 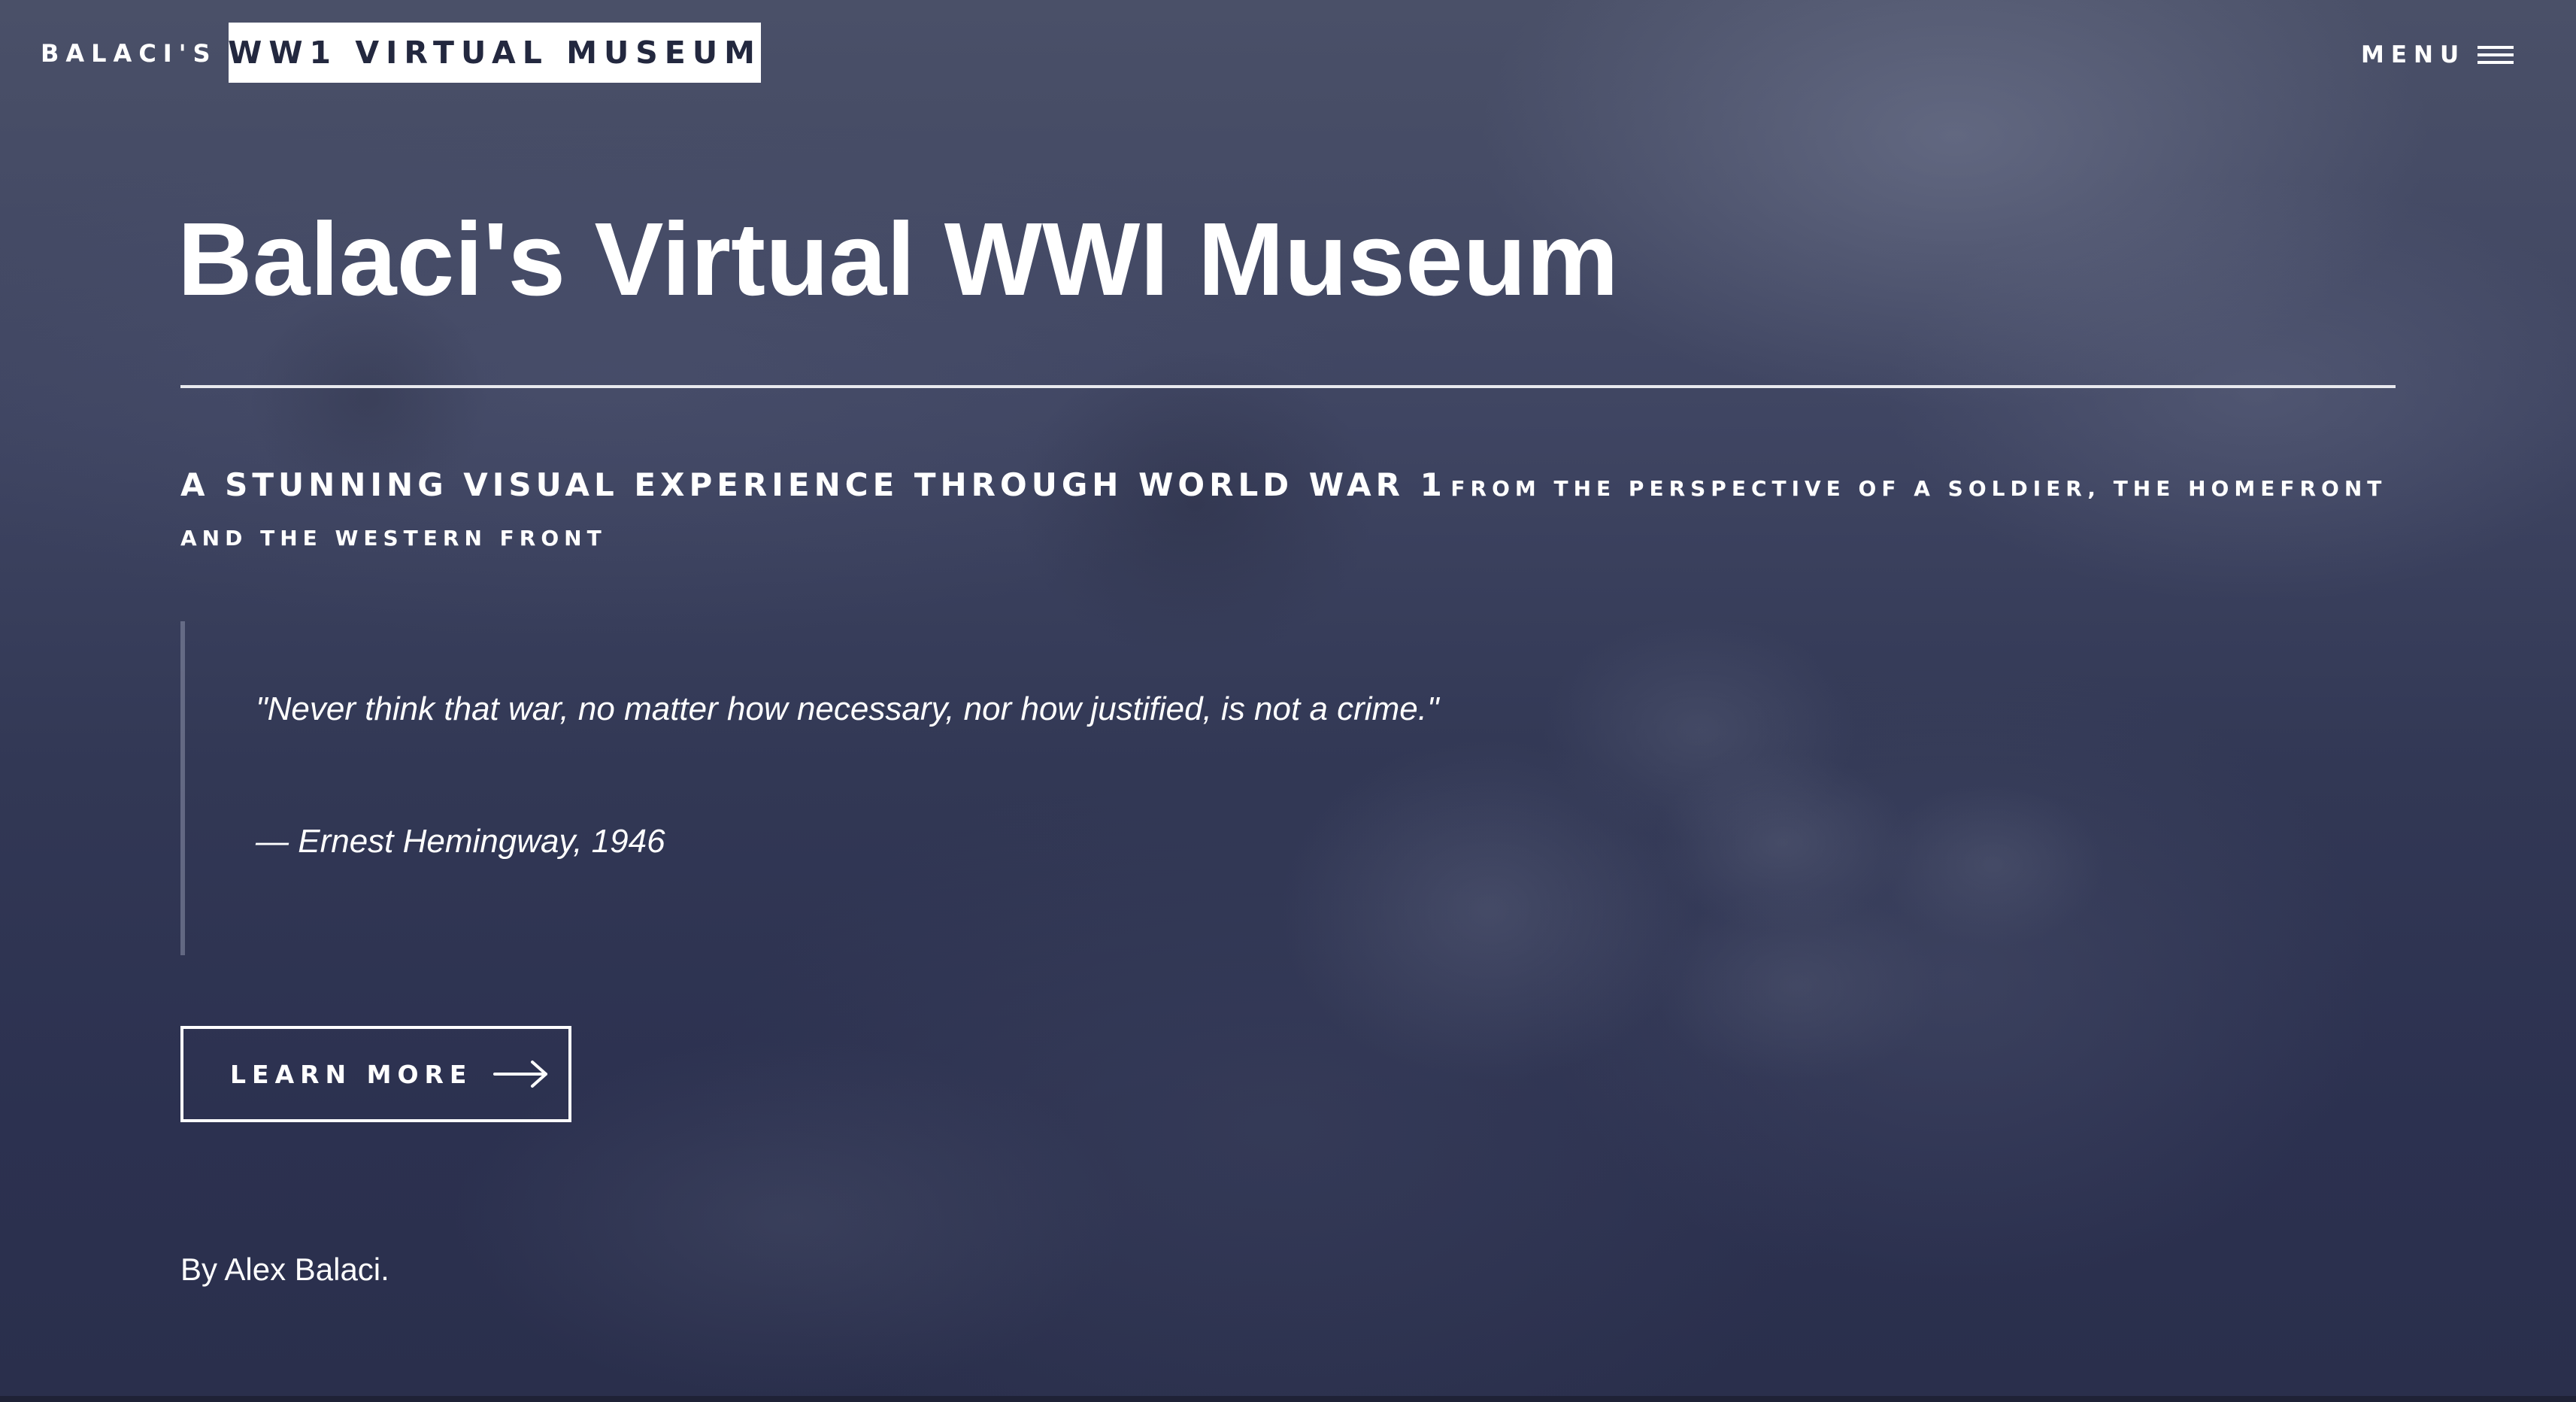 What do you see at coordinates (520, 1075) in the screenshot?
I see `arrow-right-icon` at bounding box center [520, 1075].